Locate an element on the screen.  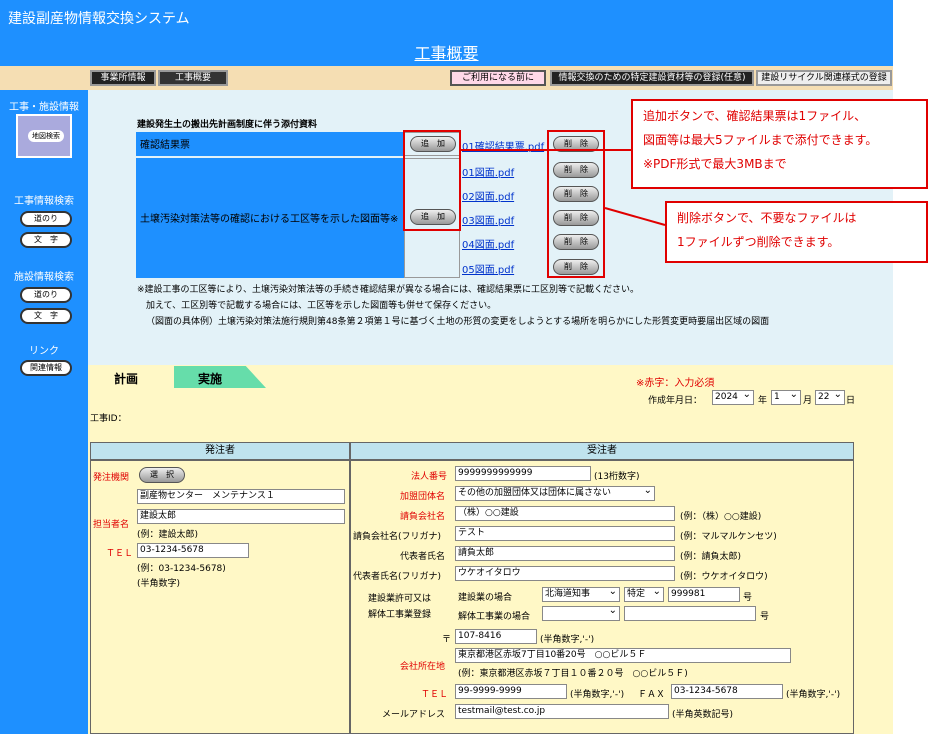
contractor-tel-note: (半角数字,'-') is located at coordinates (597, 695).